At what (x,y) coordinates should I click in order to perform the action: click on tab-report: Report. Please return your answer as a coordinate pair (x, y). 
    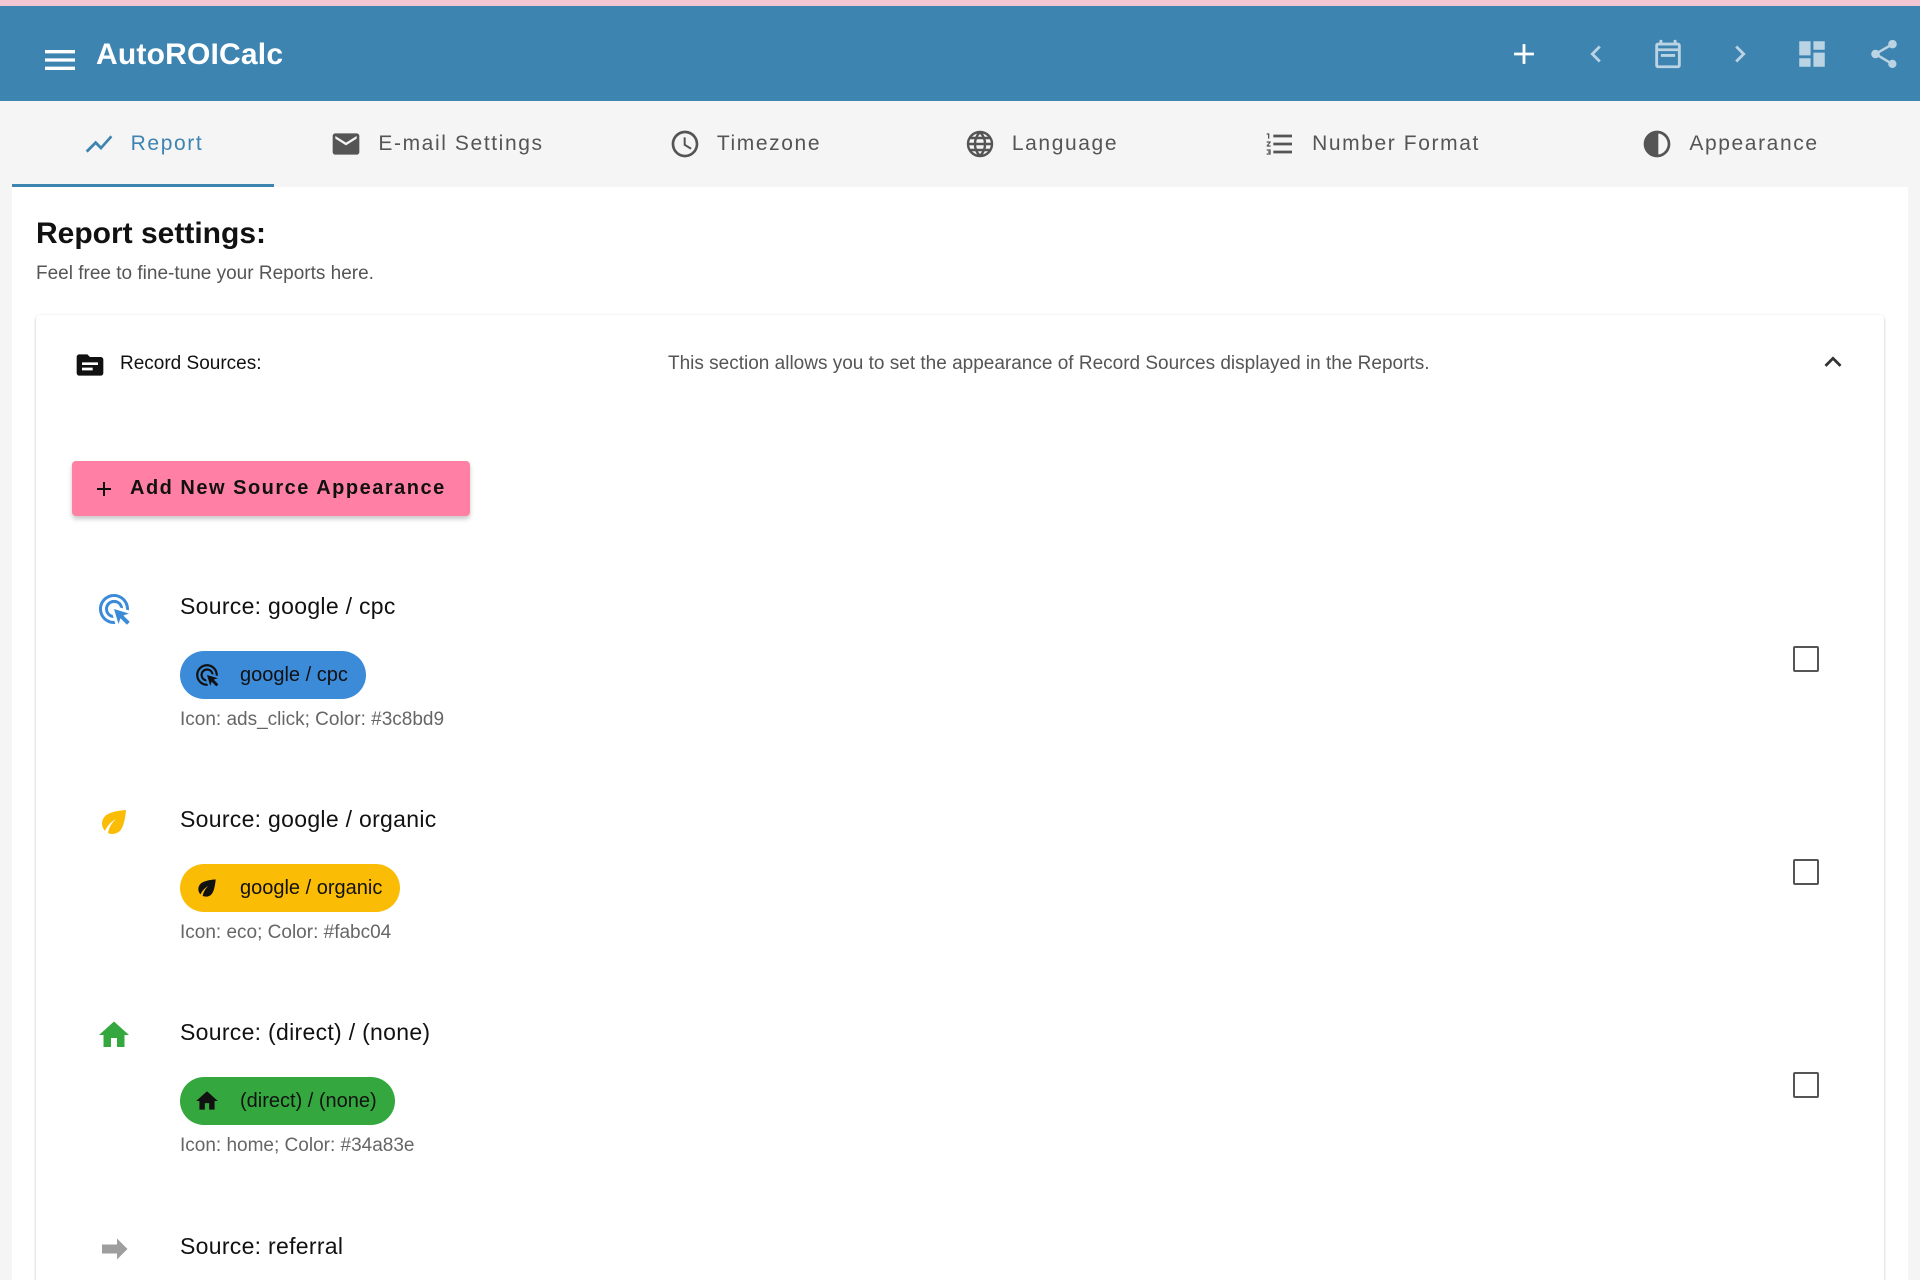
    Looking at the image, I should click on (143, 144).